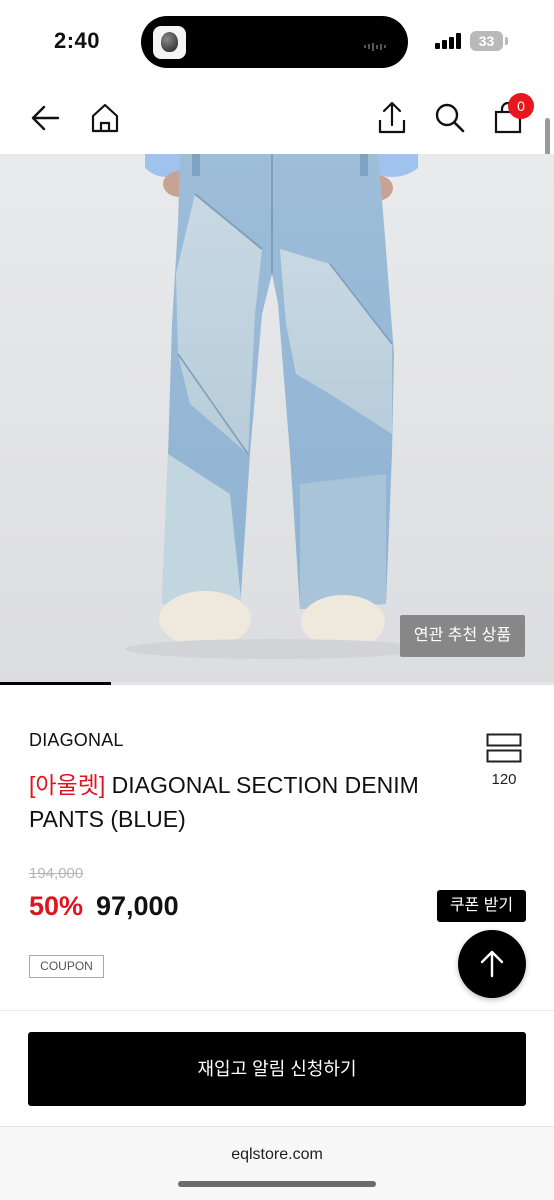 The width and height of the screenshot is (554, 1200). Describe the element at coordinates (277, 1069) in the screenshot. I see `restock-alert-button: 재입고 알림 신청하기` at that location.